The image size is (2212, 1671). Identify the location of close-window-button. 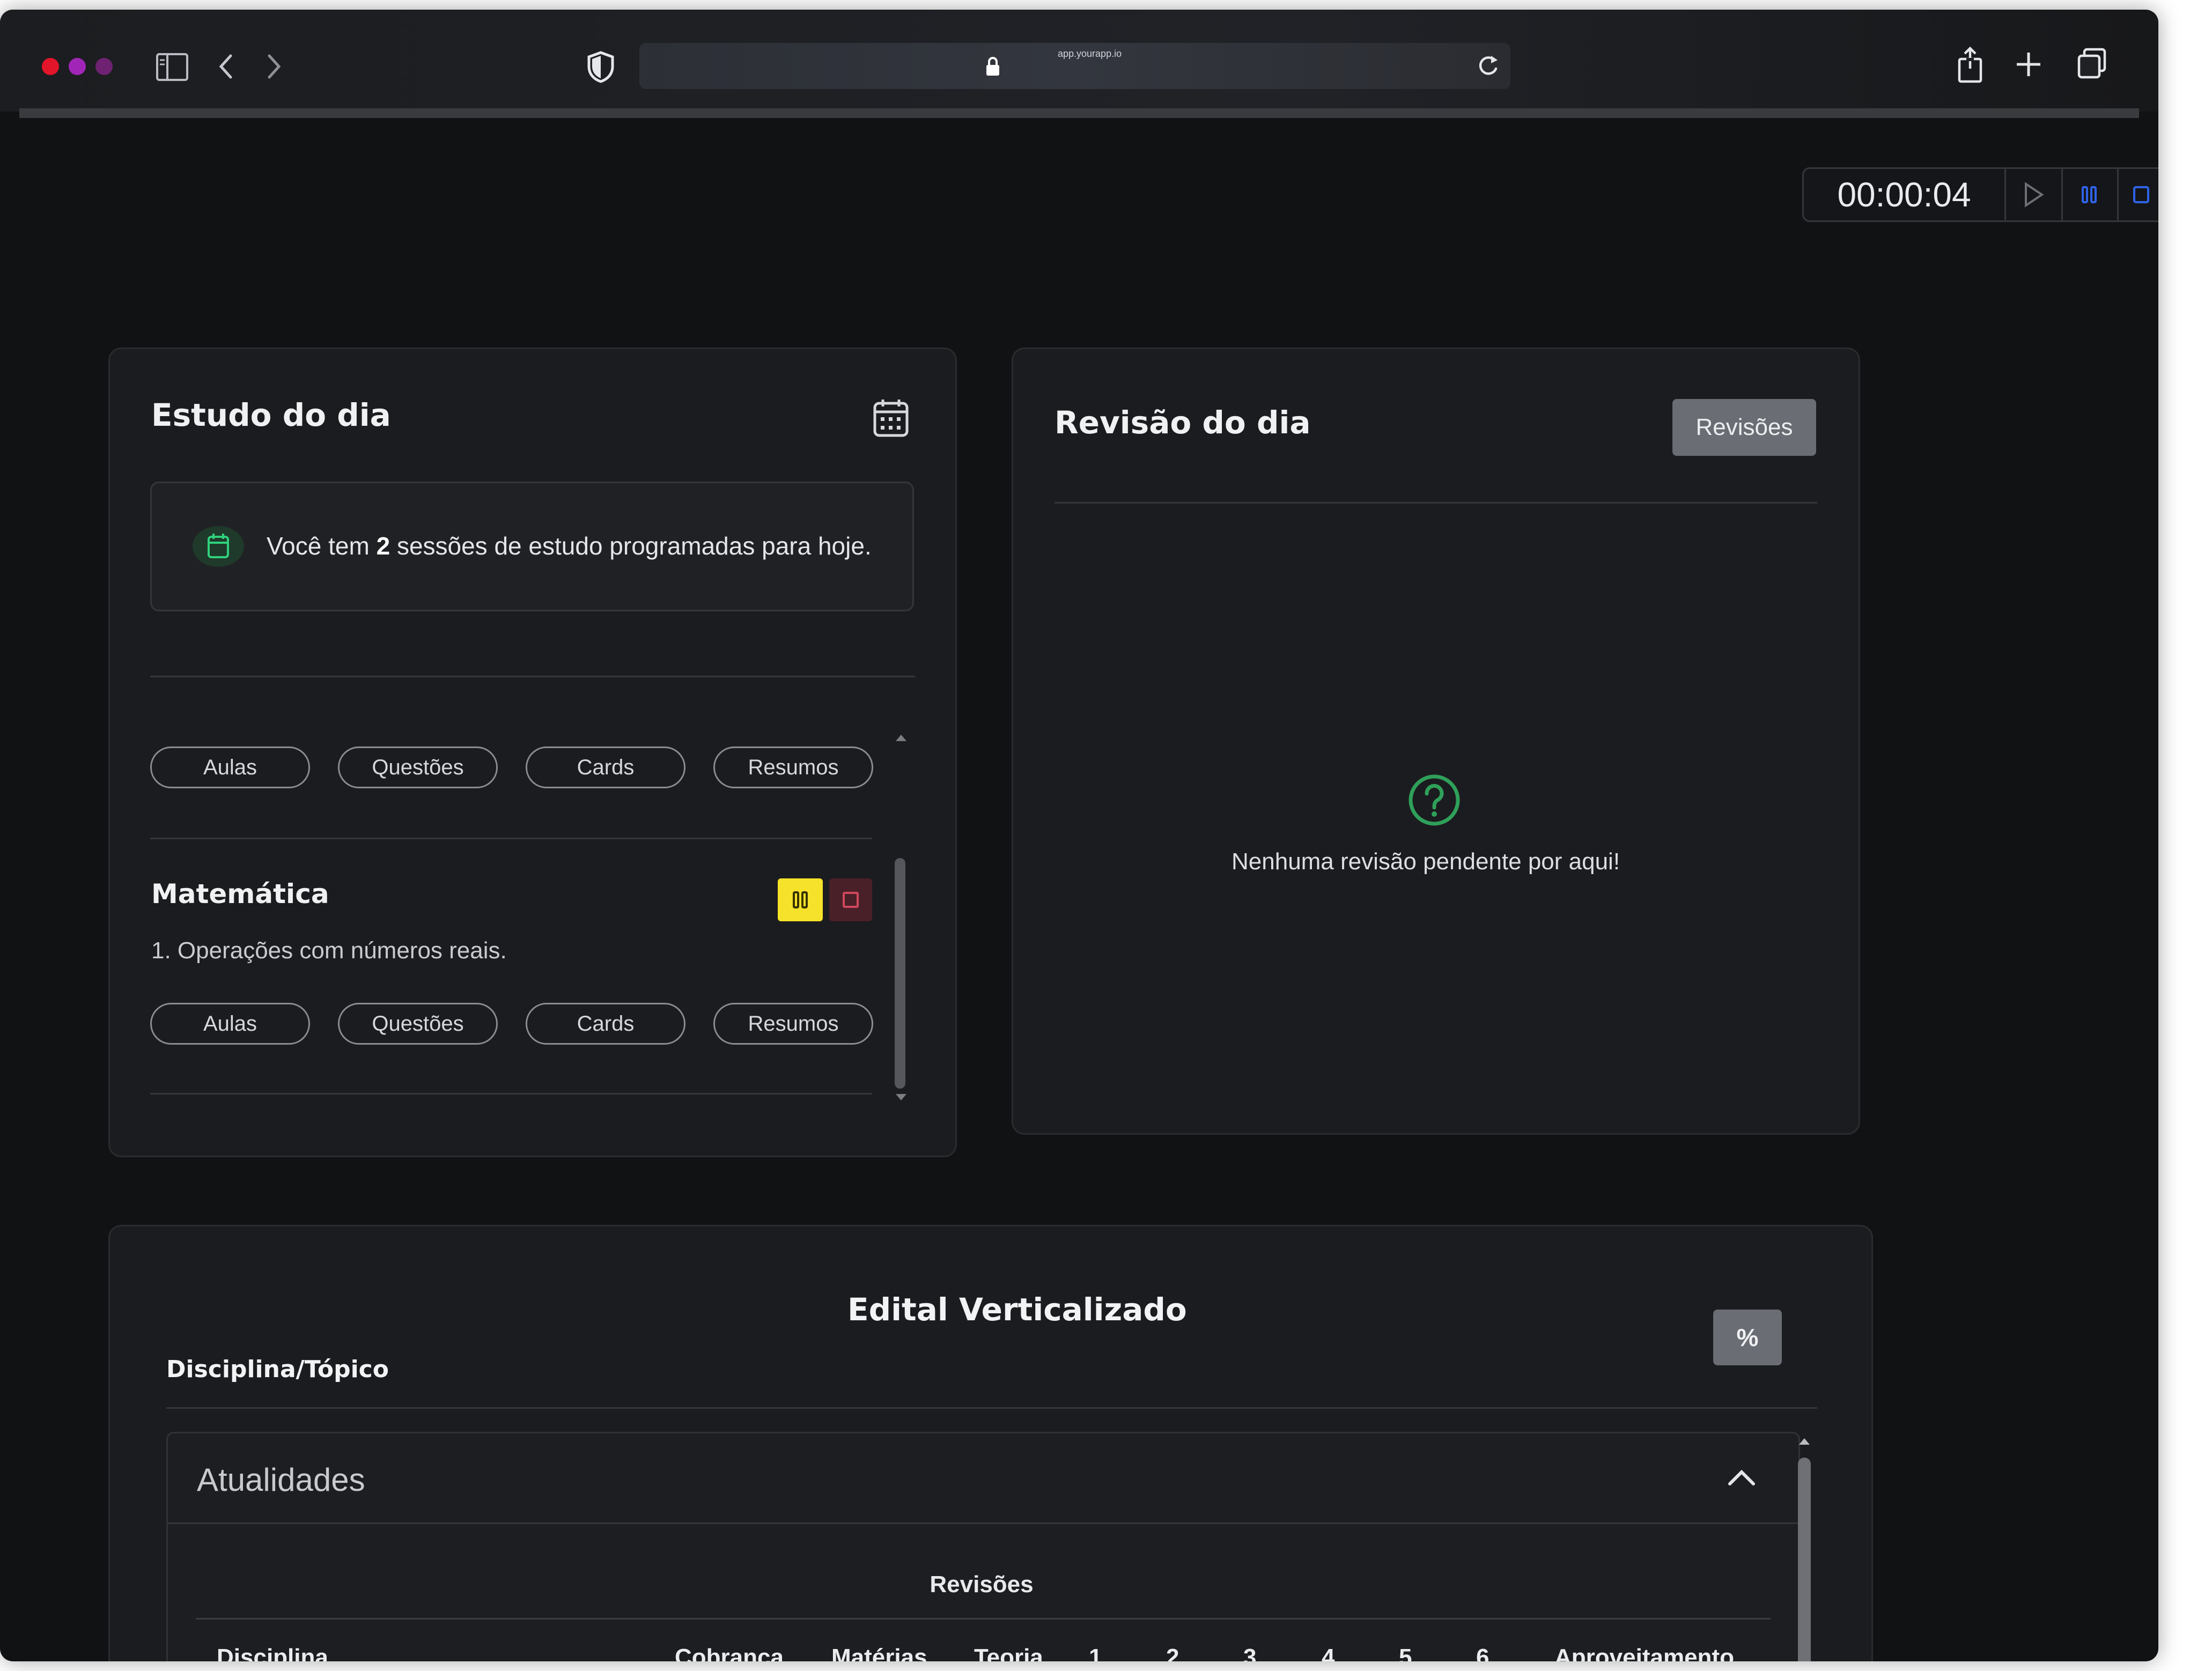
(50, 66).